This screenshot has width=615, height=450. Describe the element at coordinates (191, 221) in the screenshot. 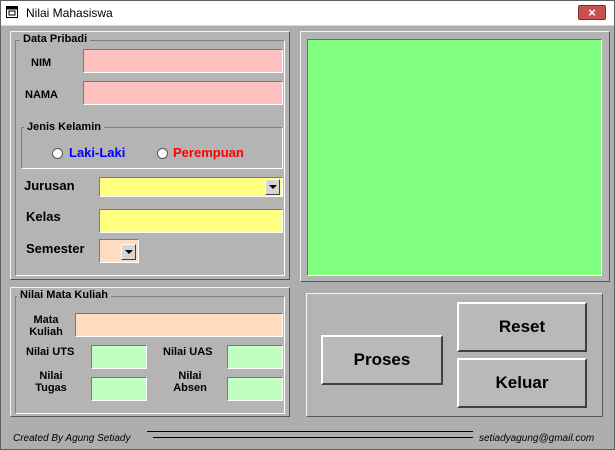

I see `kelas-input` at that location.